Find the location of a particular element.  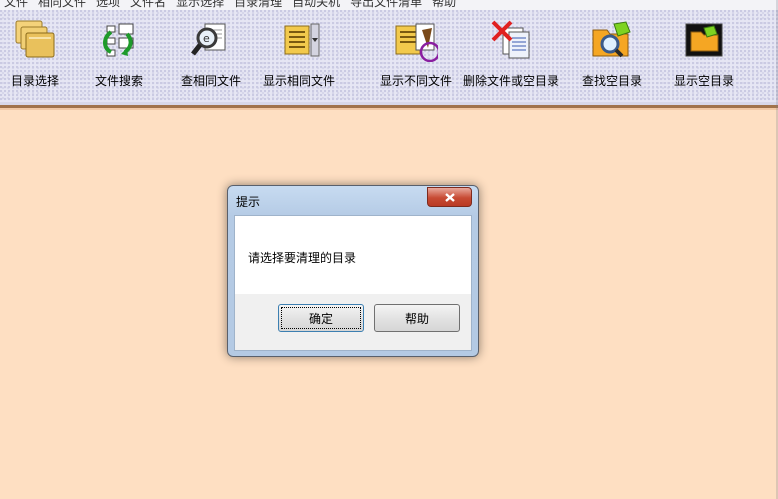

dialog-close-button is located at coordinates (449, 197).